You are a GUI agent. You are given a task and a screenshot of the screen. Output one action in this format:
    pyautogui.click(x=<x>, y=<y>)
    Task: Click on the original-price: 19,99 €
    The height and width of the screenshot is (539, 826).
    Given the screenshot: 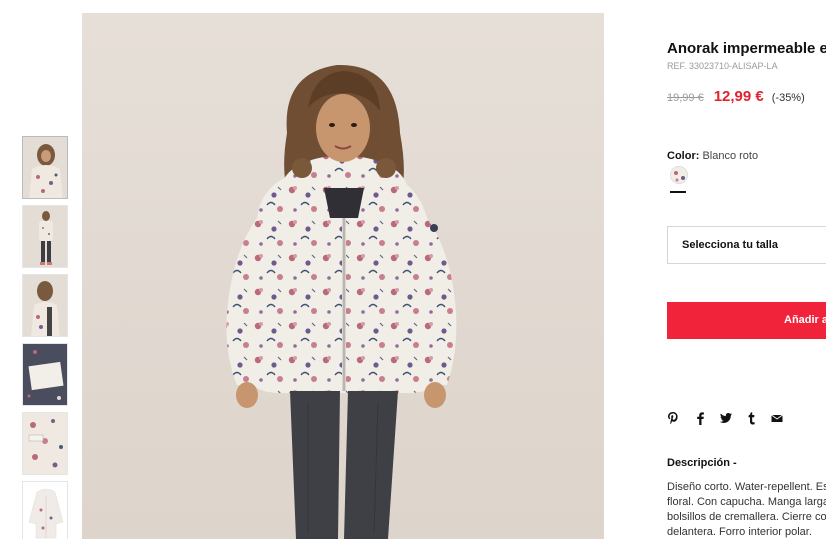 What is the action you would take?
    pyautogui.click(x=685, y=98)
    